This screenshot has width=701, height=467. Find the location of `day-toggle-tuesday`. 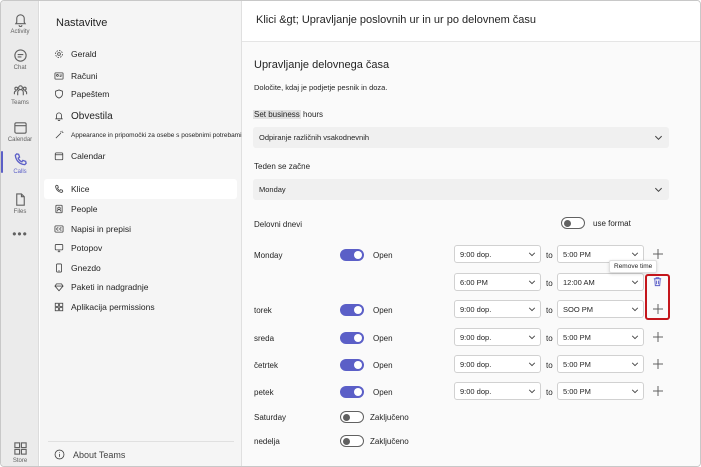

day-toggle-tuesday is located at coordinates (352, 310).